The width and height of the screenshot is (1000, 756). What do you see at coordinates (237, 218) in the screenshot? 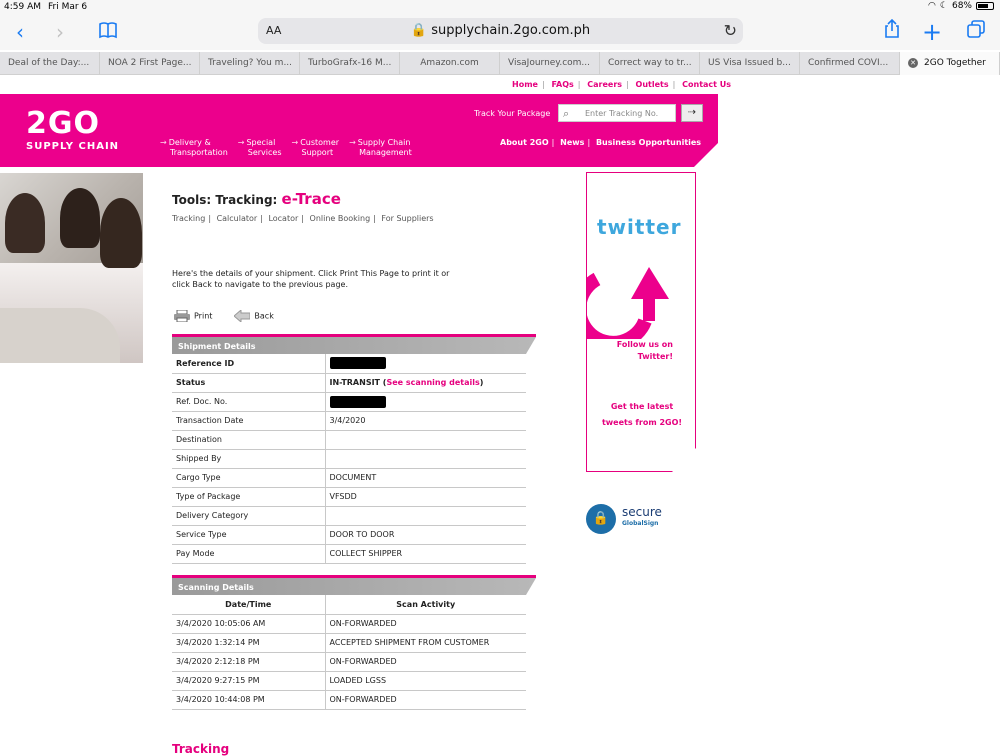
I see `link-calculator: Calculator` at bounding box center [237, 218].